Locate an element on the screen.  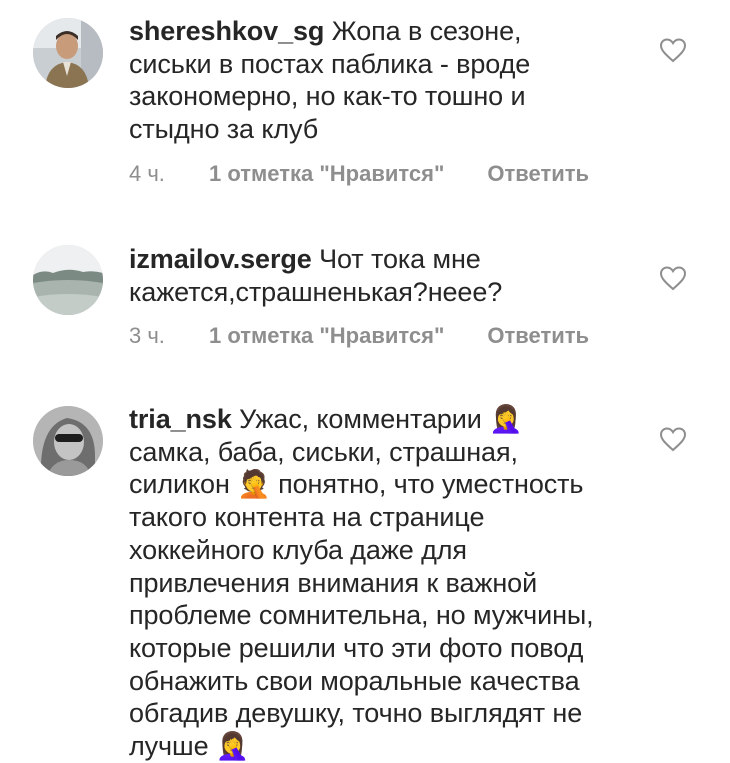
comment-time: 4 ч. is located at coordinates (147, 173).